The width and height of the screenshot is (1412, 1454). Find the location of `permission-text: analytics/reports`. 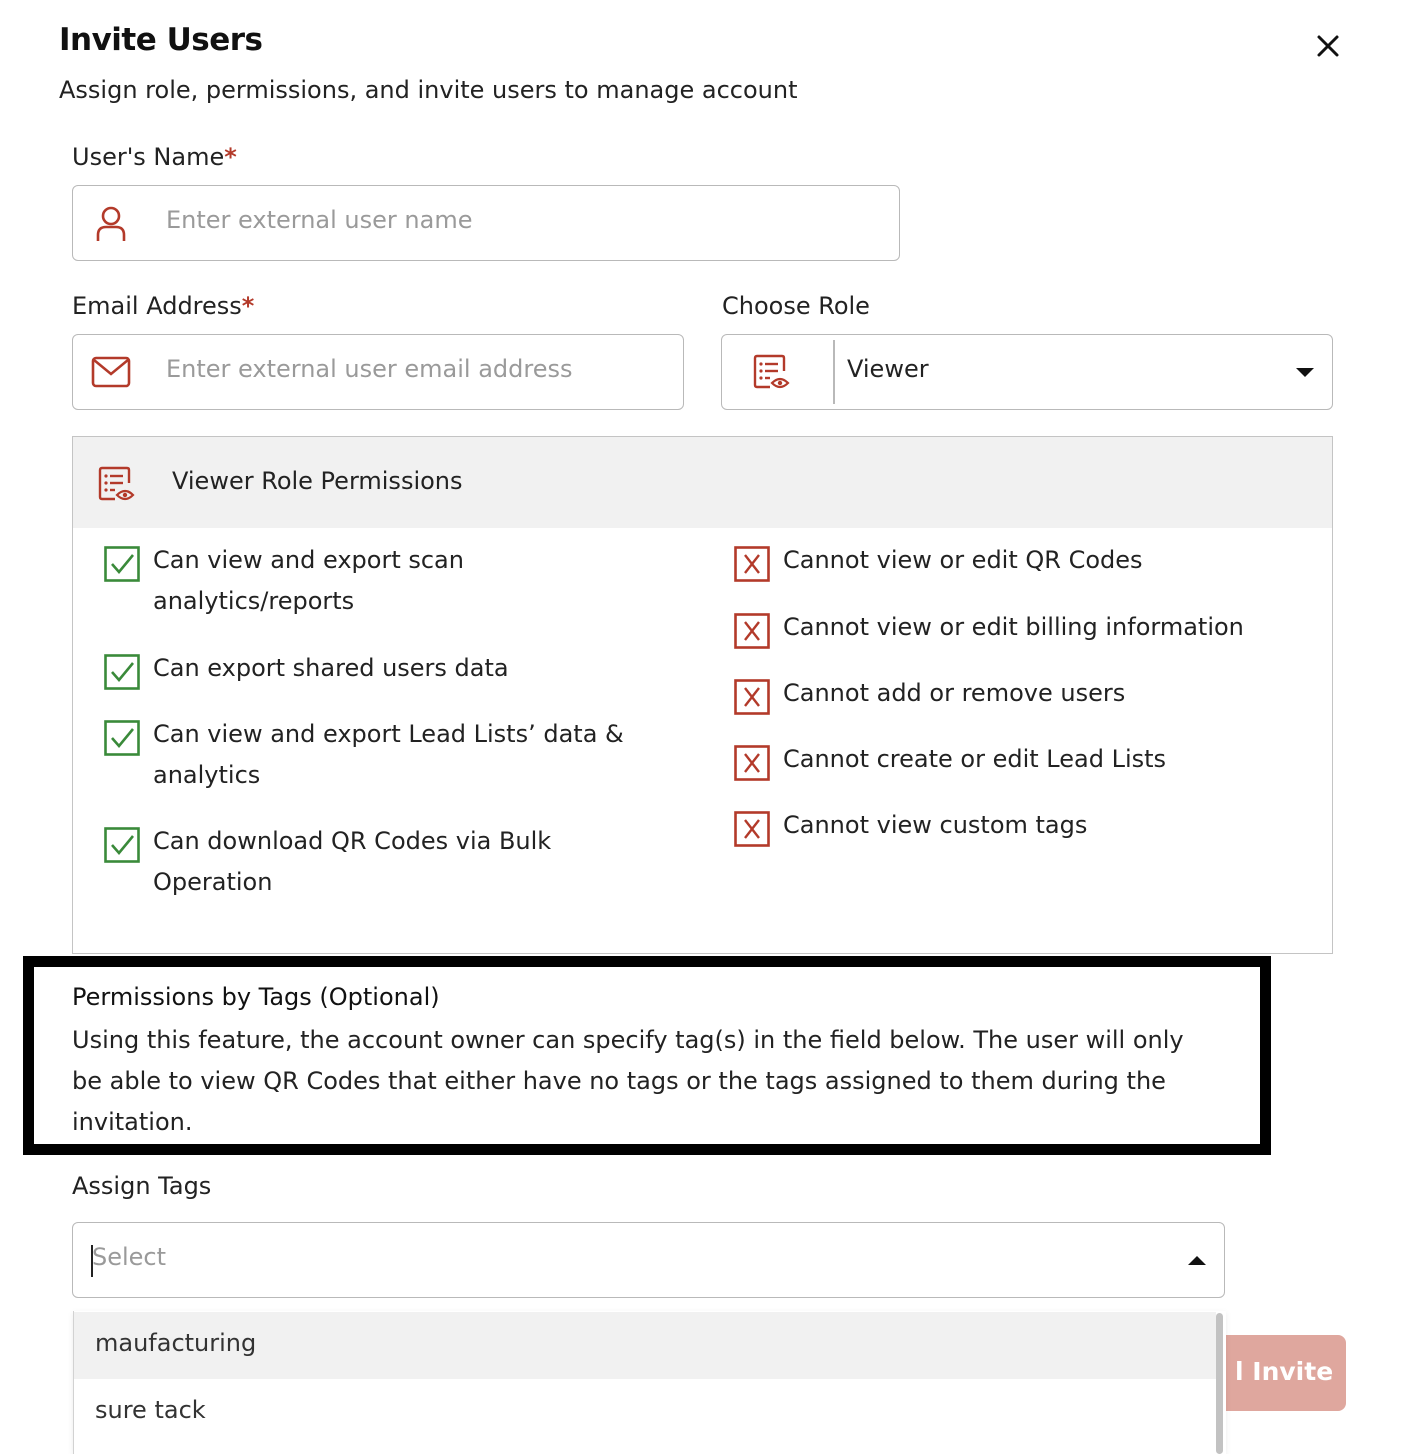

permission-text: analytics/reports is located at coordinates (254, 601).